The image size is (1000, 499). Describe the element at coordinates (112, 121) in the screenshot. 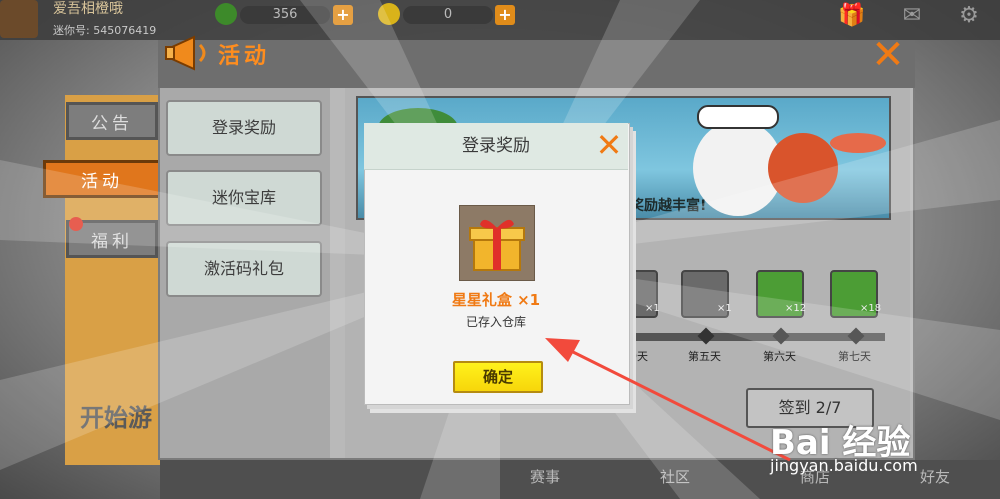

I see `tab-announcement: 公告` at that location.